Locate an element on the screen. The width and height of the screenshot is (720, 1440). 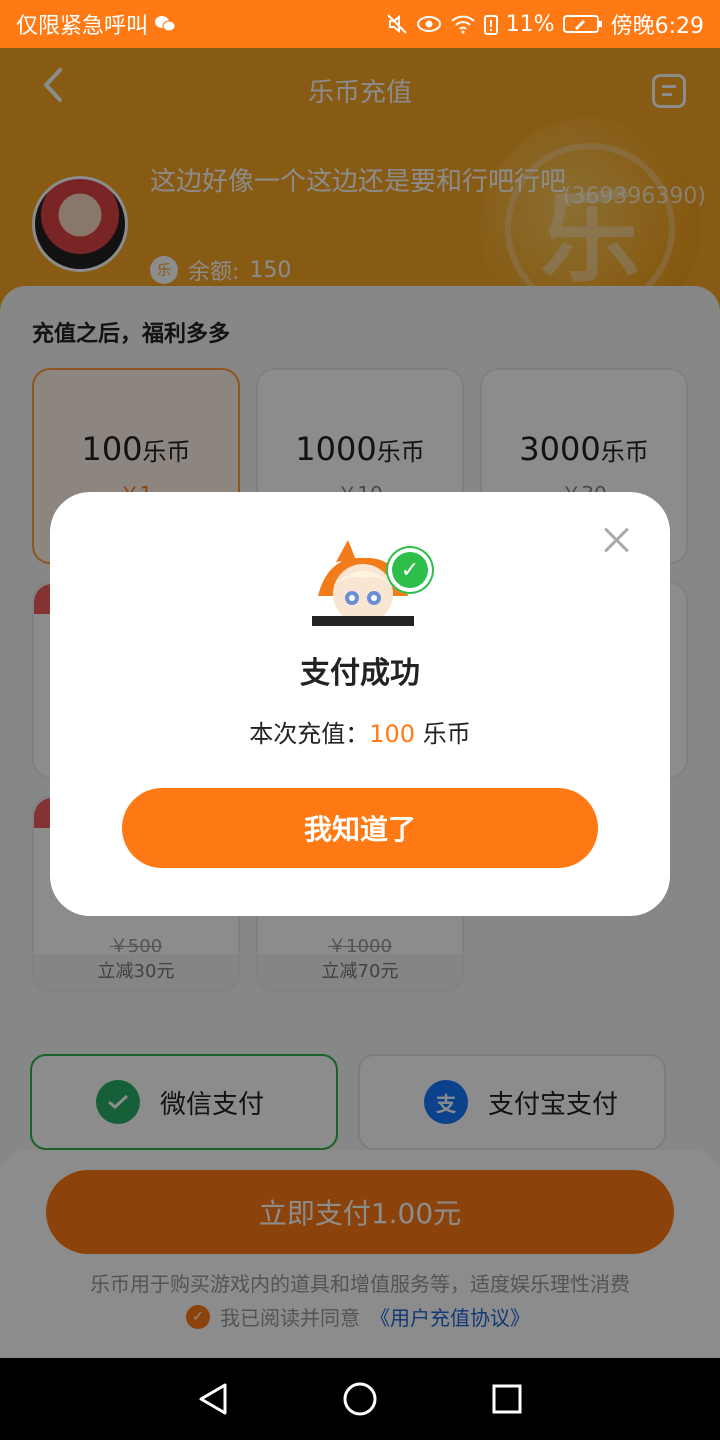
eye-icon is located at coordinates (429, 24).